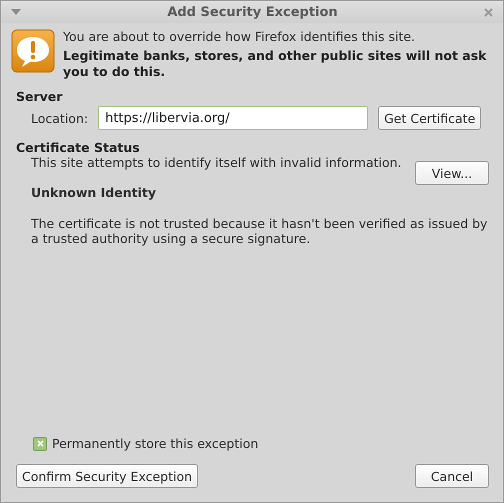  Describe the element at coordinates (252, 12) in the screenshot. I see `window-title: Add Security Exception` at that location.